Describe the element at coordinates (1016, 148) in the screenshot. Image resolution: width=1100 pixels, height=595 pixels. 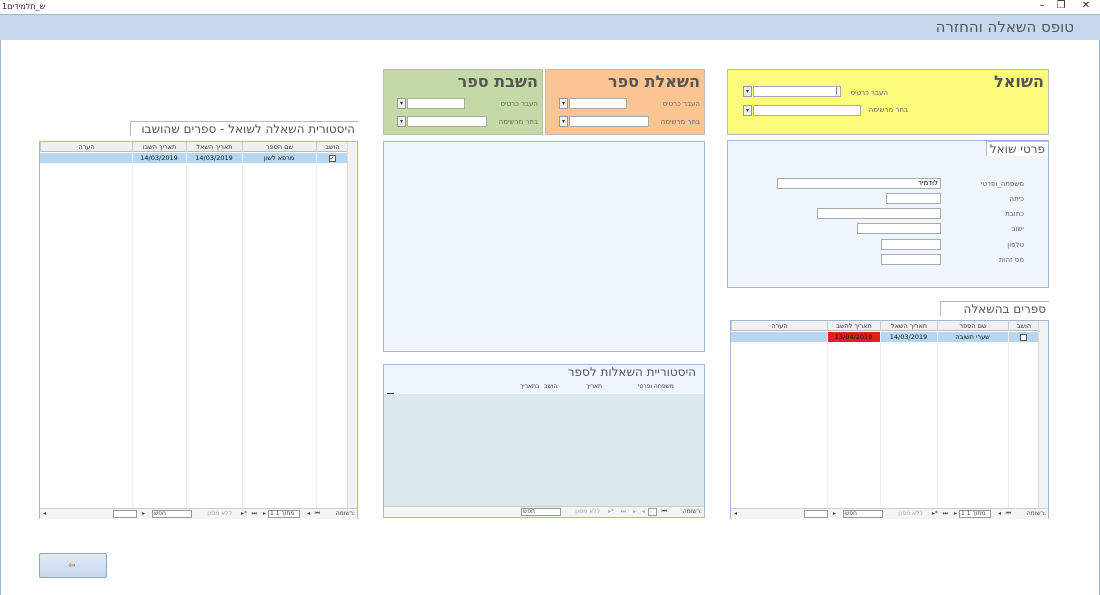
I see `borrower-details-title: פרטי שואל` at that location.